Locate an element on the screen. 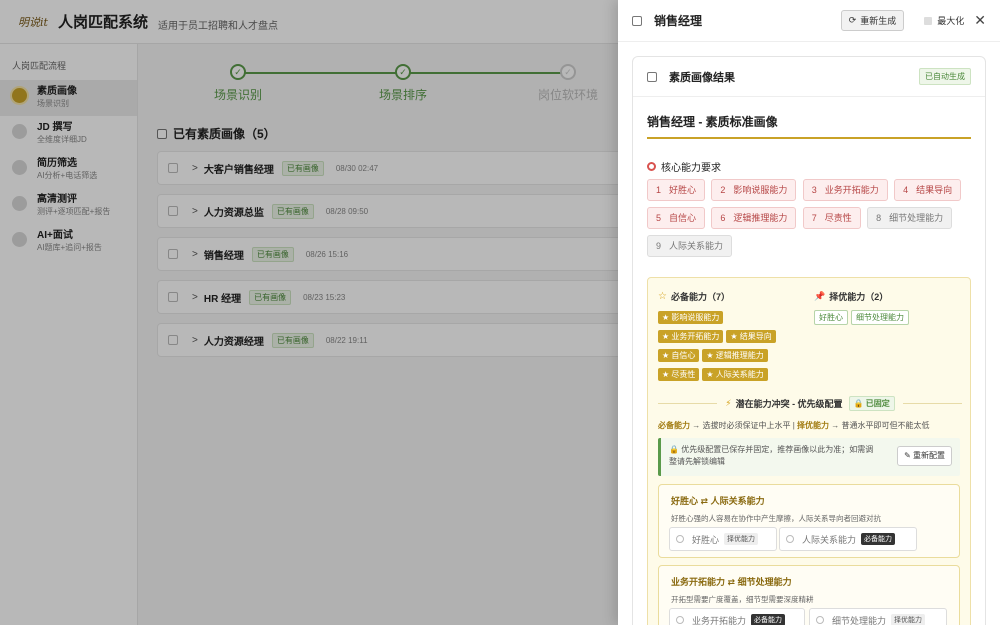 The width and height of the screenshot is (1000, 625). locked-note: 🔒 优先级配置已保存并固定，推荐画像以此为准；如需调整请先解锁编辑 ✎ 重新配置 is located at coordinates (809, 457).